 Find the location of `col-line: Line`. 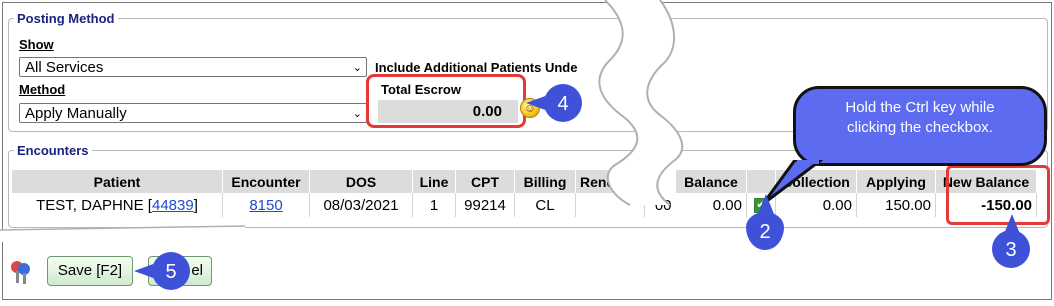

col-line: Line is located at coordinates (434, 181).